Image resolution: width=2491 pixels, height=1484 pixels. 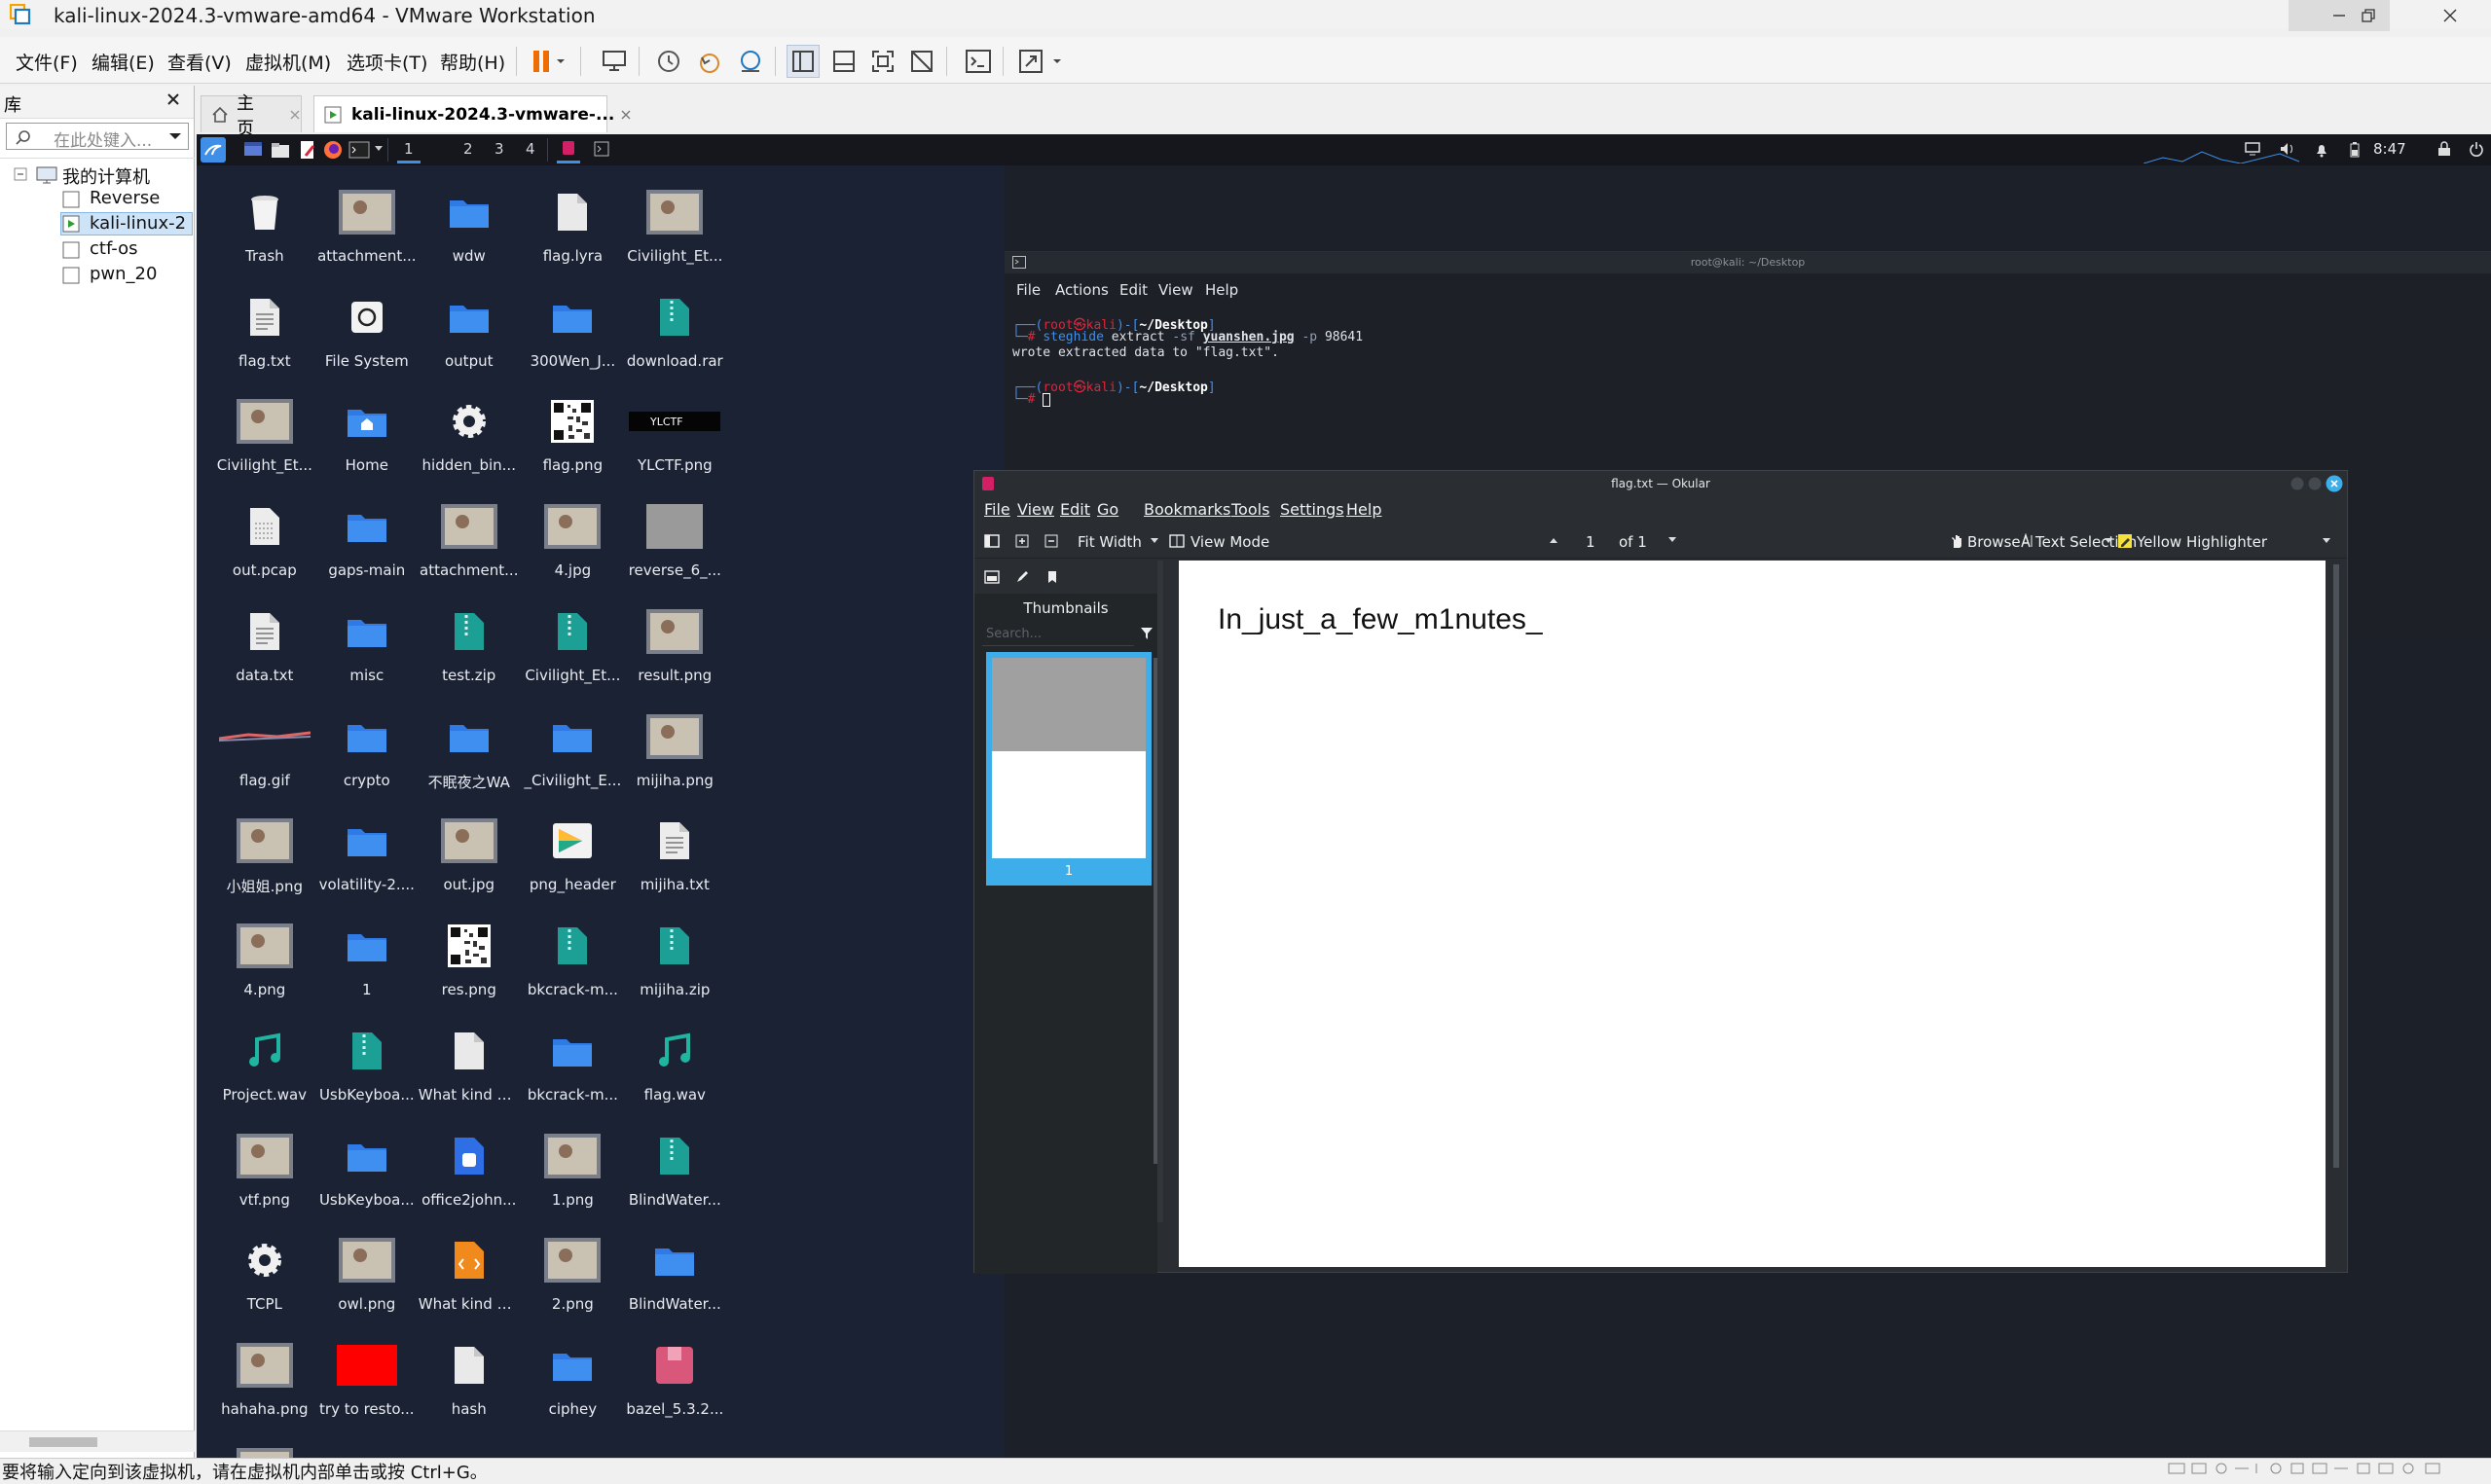 What do you see at coordinates (572, 440) in the screenshot?
I see `desktop-icon: flag.png` at bounding box center [572, 440].